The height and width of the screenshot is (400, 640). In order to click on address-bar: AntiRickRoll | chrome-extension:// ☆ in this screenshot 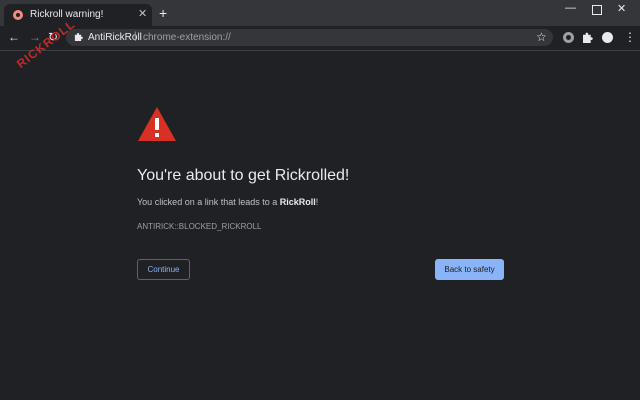, I will do `click(309, 37)`.